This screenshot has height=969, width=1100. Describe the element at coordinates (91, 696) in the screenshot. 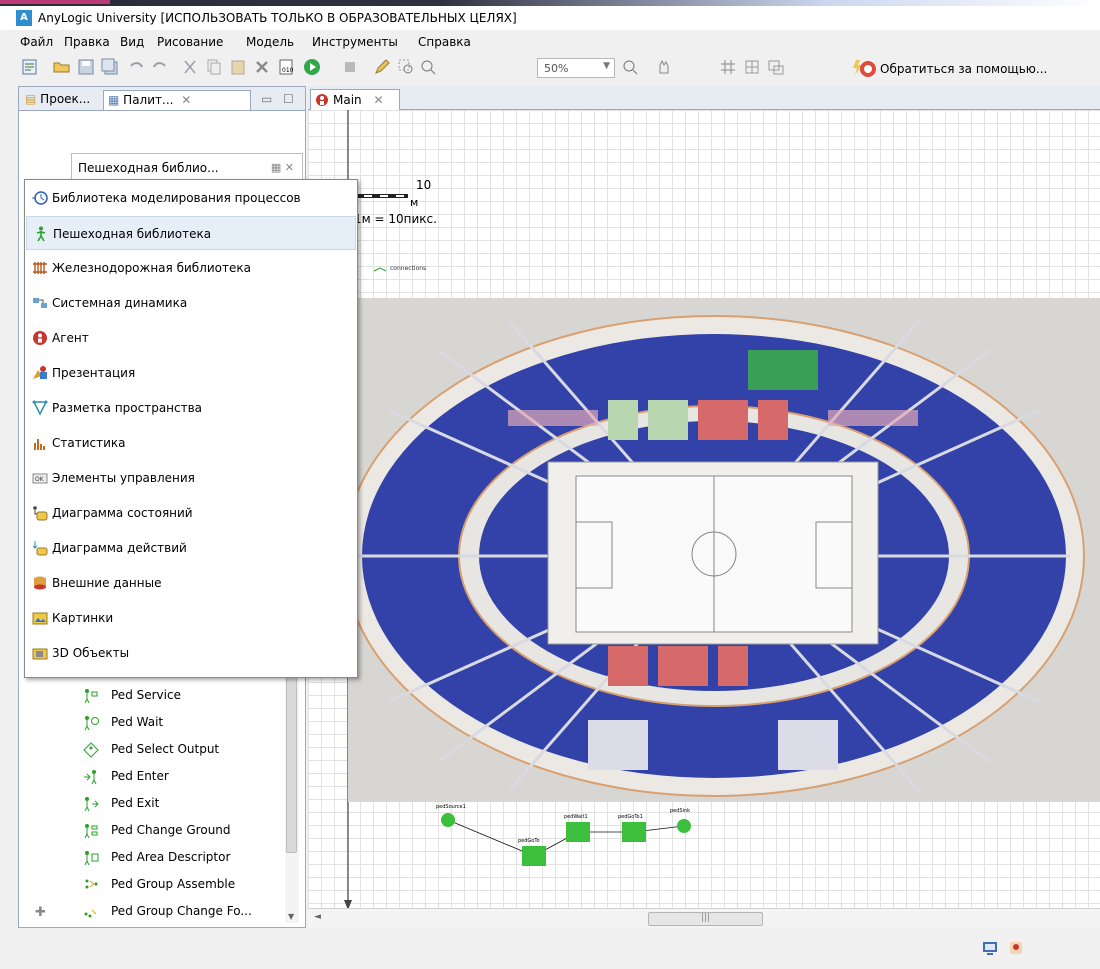

I see `ped-service-icon` at that location.